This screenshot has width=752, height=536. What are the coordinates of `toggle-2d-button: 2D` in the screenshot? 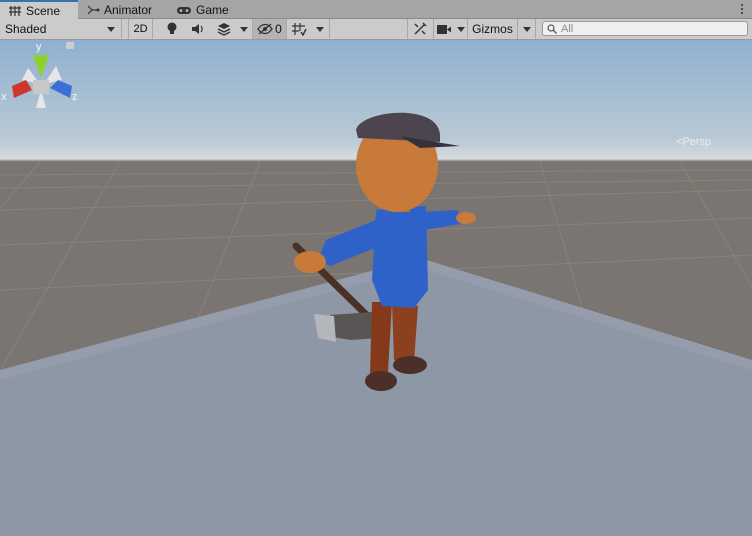 It's located at (140, 29).